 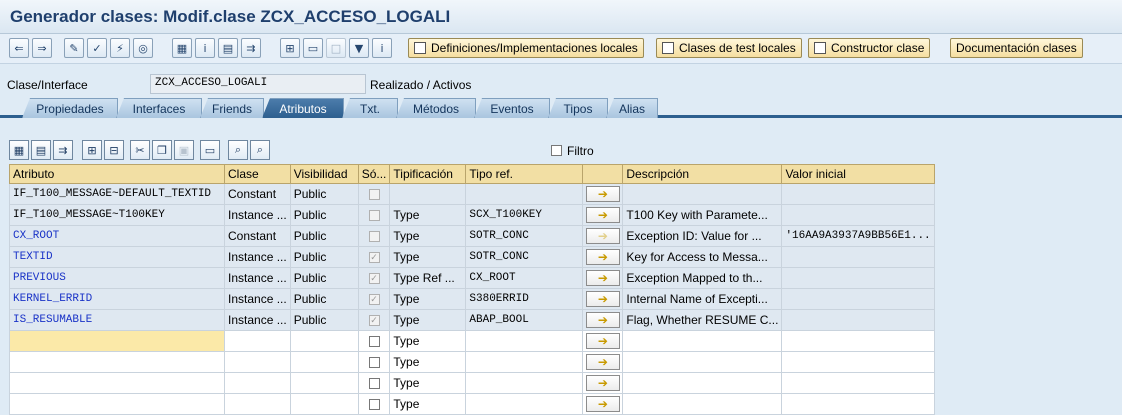 What do you see at coordinates (472, 362) in the screenshot?
I see `table-row: Type ➔` at bounding box center [472, 362].